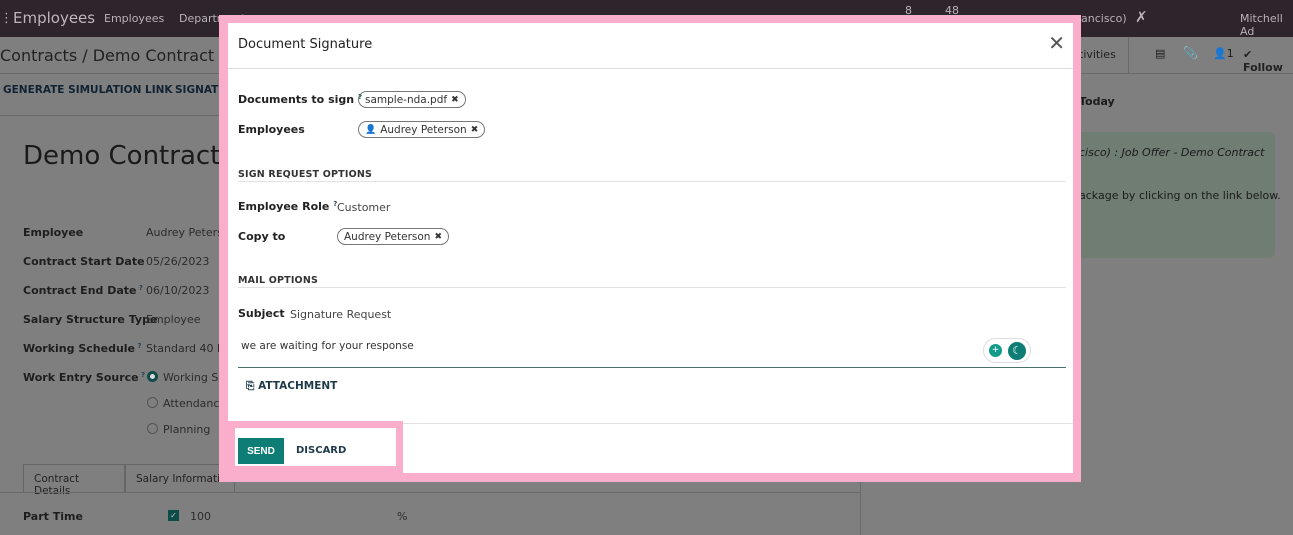 This screenshot has width=1293, height=535. I want to click on message-subject: cisco) : Job Offer - Demo Contract, so click(1172, 152).